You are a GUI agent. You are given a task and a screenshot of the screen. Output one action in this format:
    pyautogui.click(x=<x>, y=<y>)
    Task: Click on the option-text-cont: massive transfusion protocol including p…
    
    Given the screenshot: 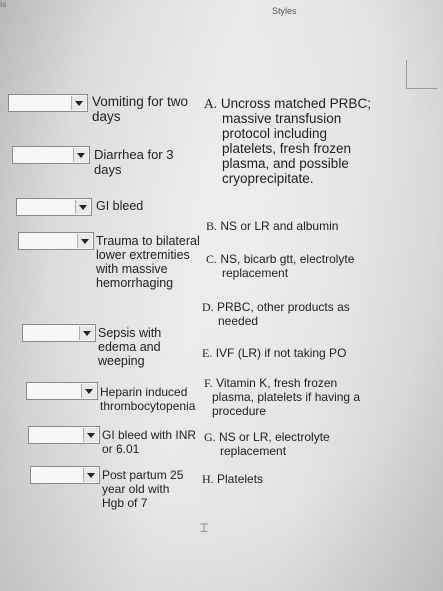 What is the action you would take?
    pyautogui.click(x=287, y=148)
    